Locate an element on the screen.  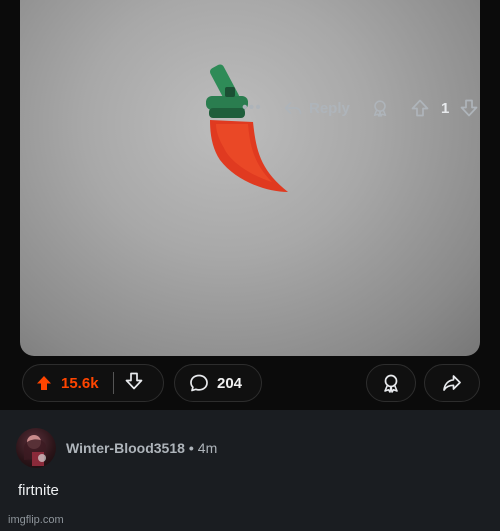
more-options-button: ••• is located at coordinates (252, 108).